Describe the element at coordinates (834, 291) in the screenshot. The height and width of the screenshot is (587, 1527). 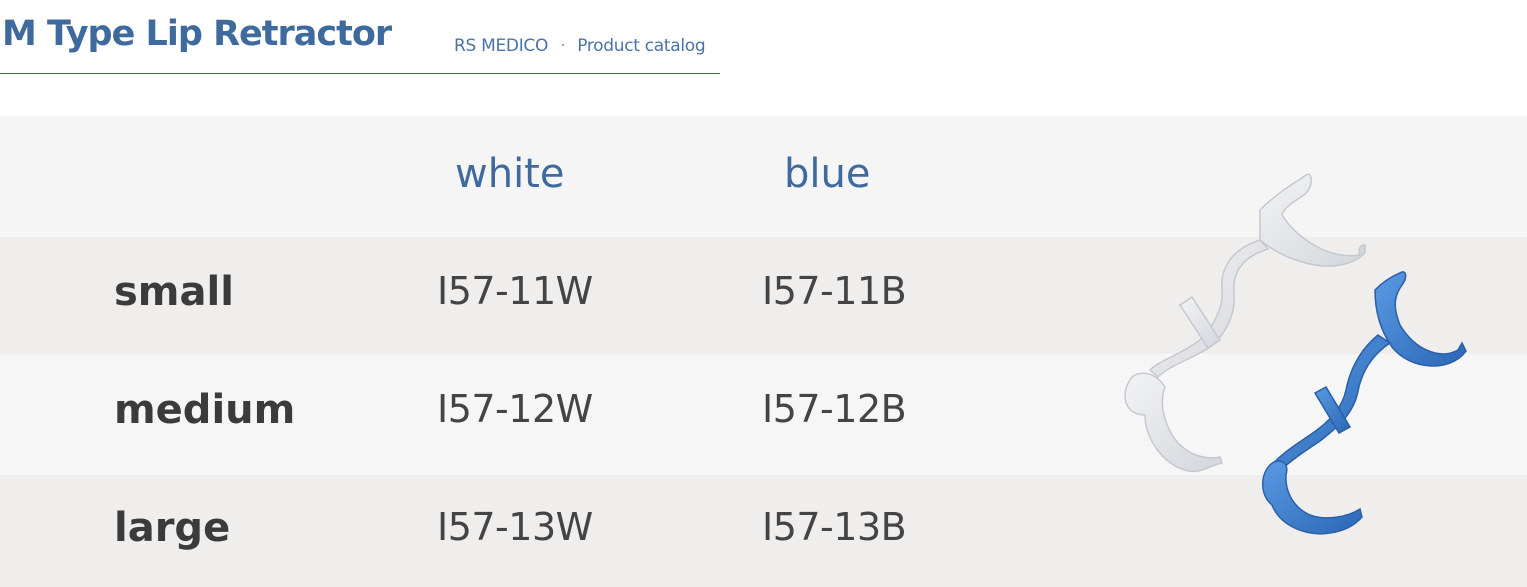
I see `product-code-blue: I57-11B` at that location.